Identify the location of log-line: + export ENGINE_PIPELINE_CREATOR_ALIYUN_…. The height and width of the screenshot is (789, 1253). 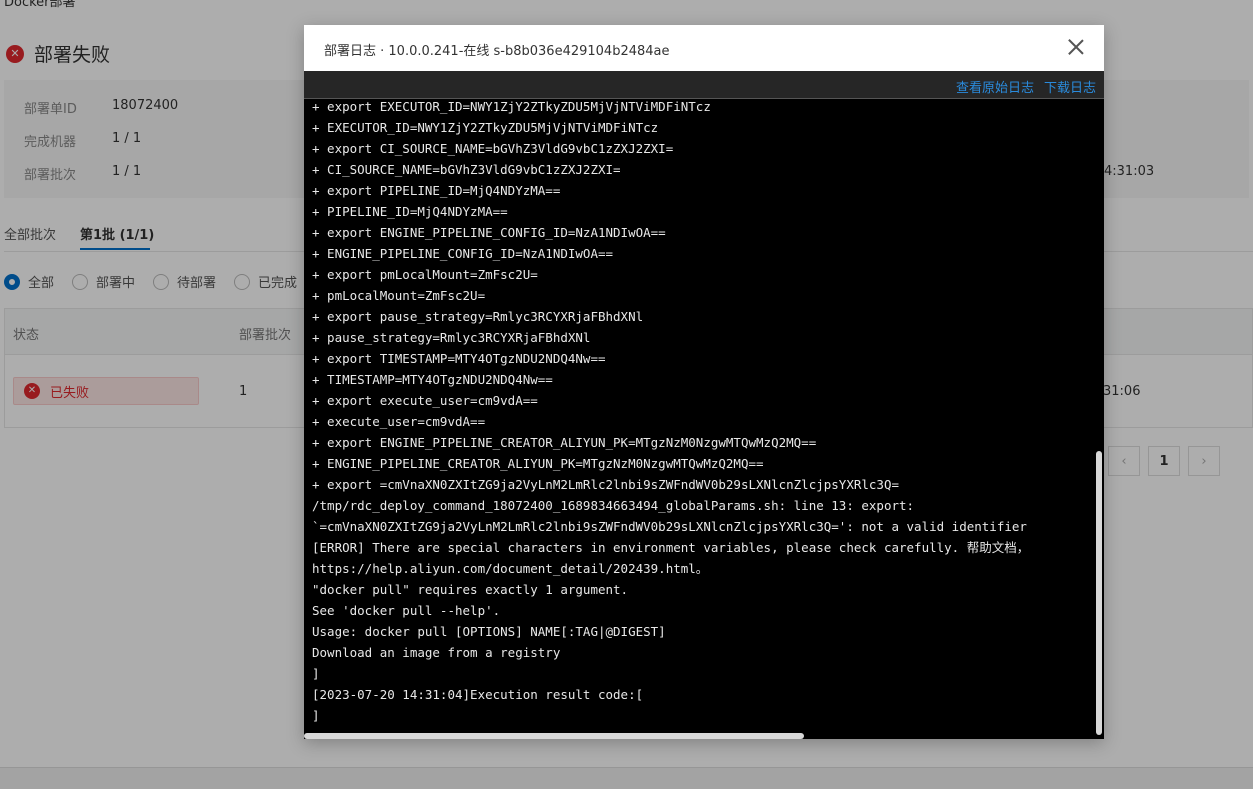
(564, 442).